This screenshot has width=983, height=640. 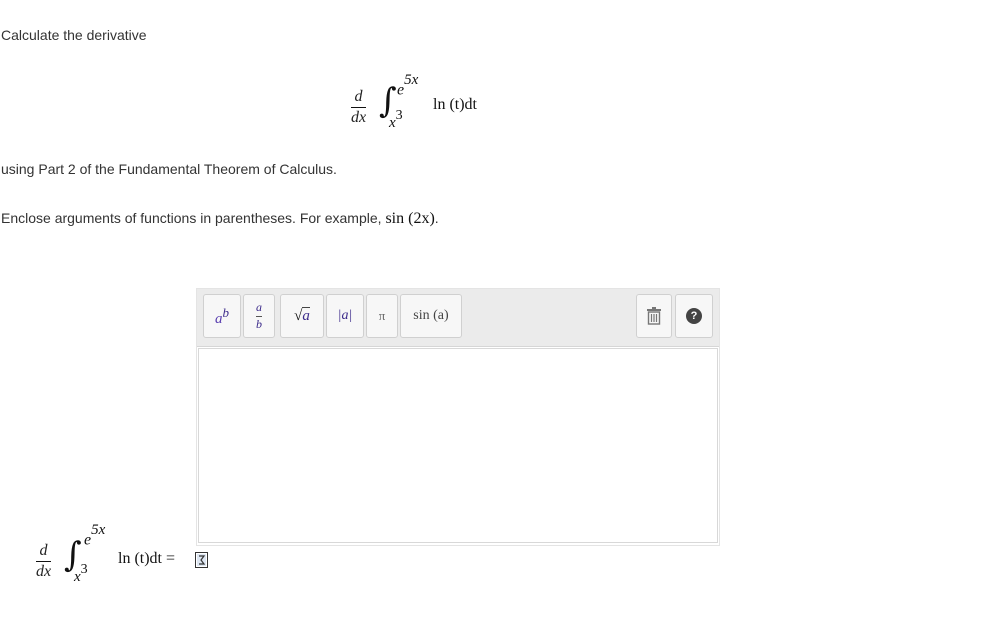 I want to click on lower-limit-bottom: x3, so click(x=81, y=573).